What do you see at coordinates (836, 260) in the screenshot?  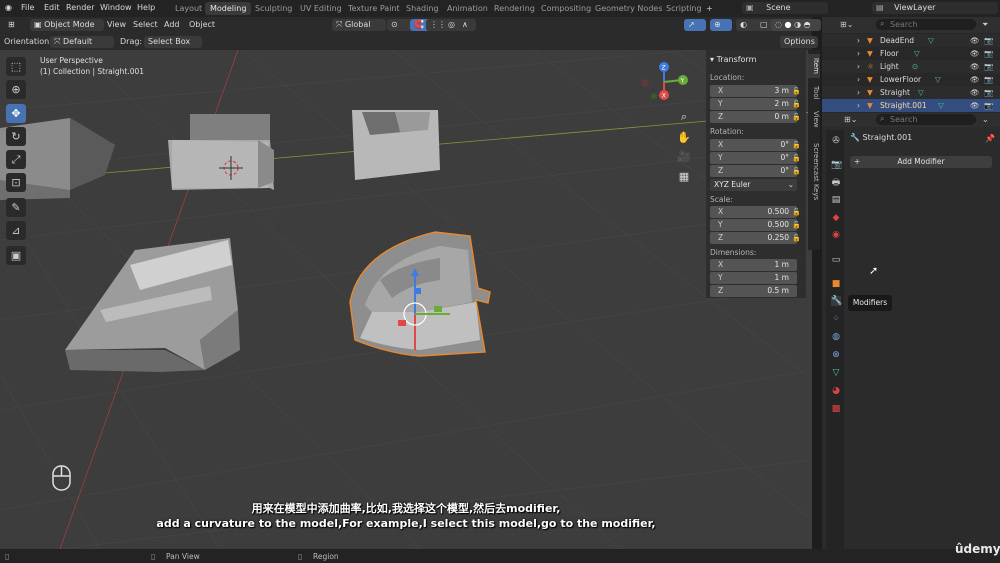 I see `collection-tab-icon: ▭` at bounding box center [836, 260].